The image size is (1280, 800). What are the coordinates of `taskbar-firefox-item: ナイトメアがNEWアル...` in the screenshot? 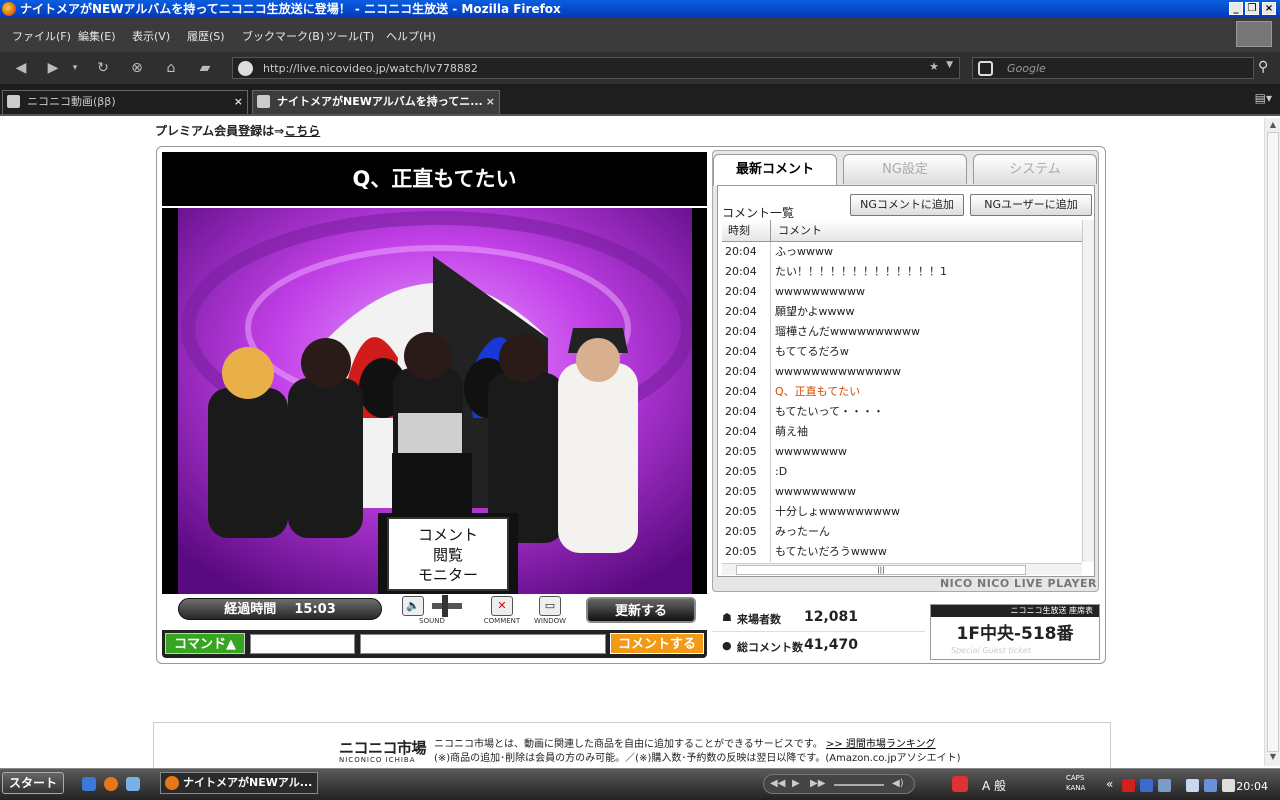 It's located at (239, 783).